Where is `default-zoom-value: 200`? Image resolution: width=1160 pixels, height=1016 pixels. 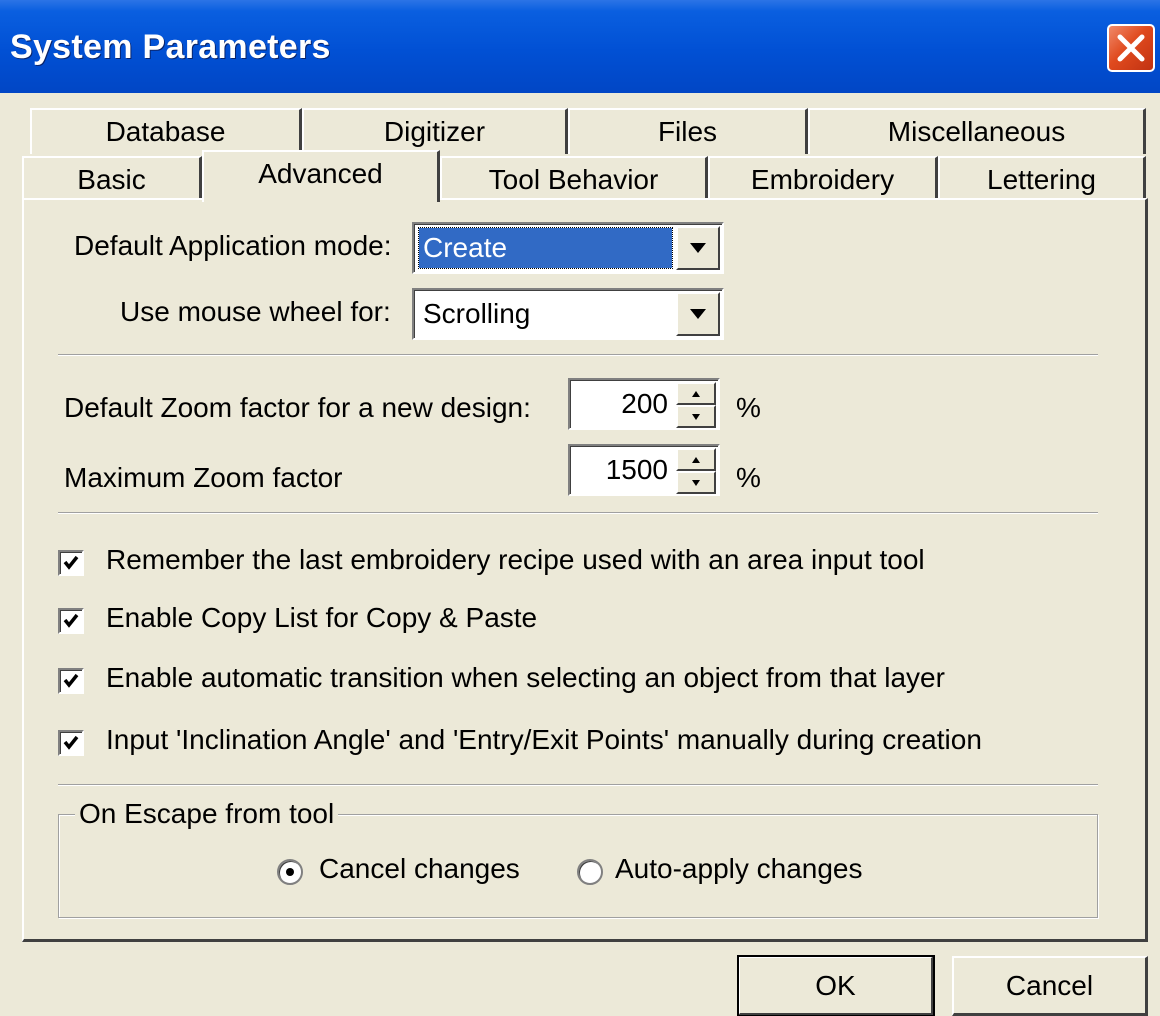
default-zoom-value: 200 is located at coordinates (644, 403).